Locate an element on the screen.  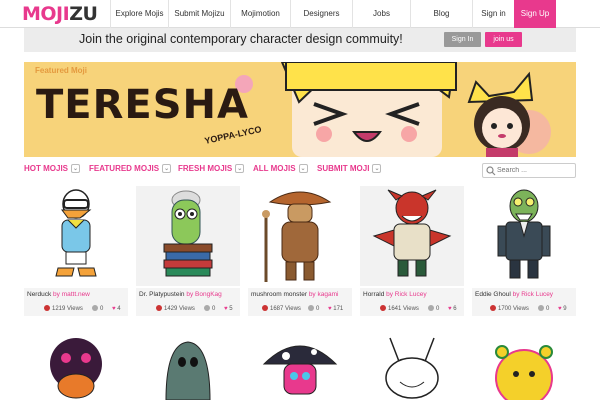
moji-caption: Horrald by Rick Lucey is located at coordinates (412, 295).